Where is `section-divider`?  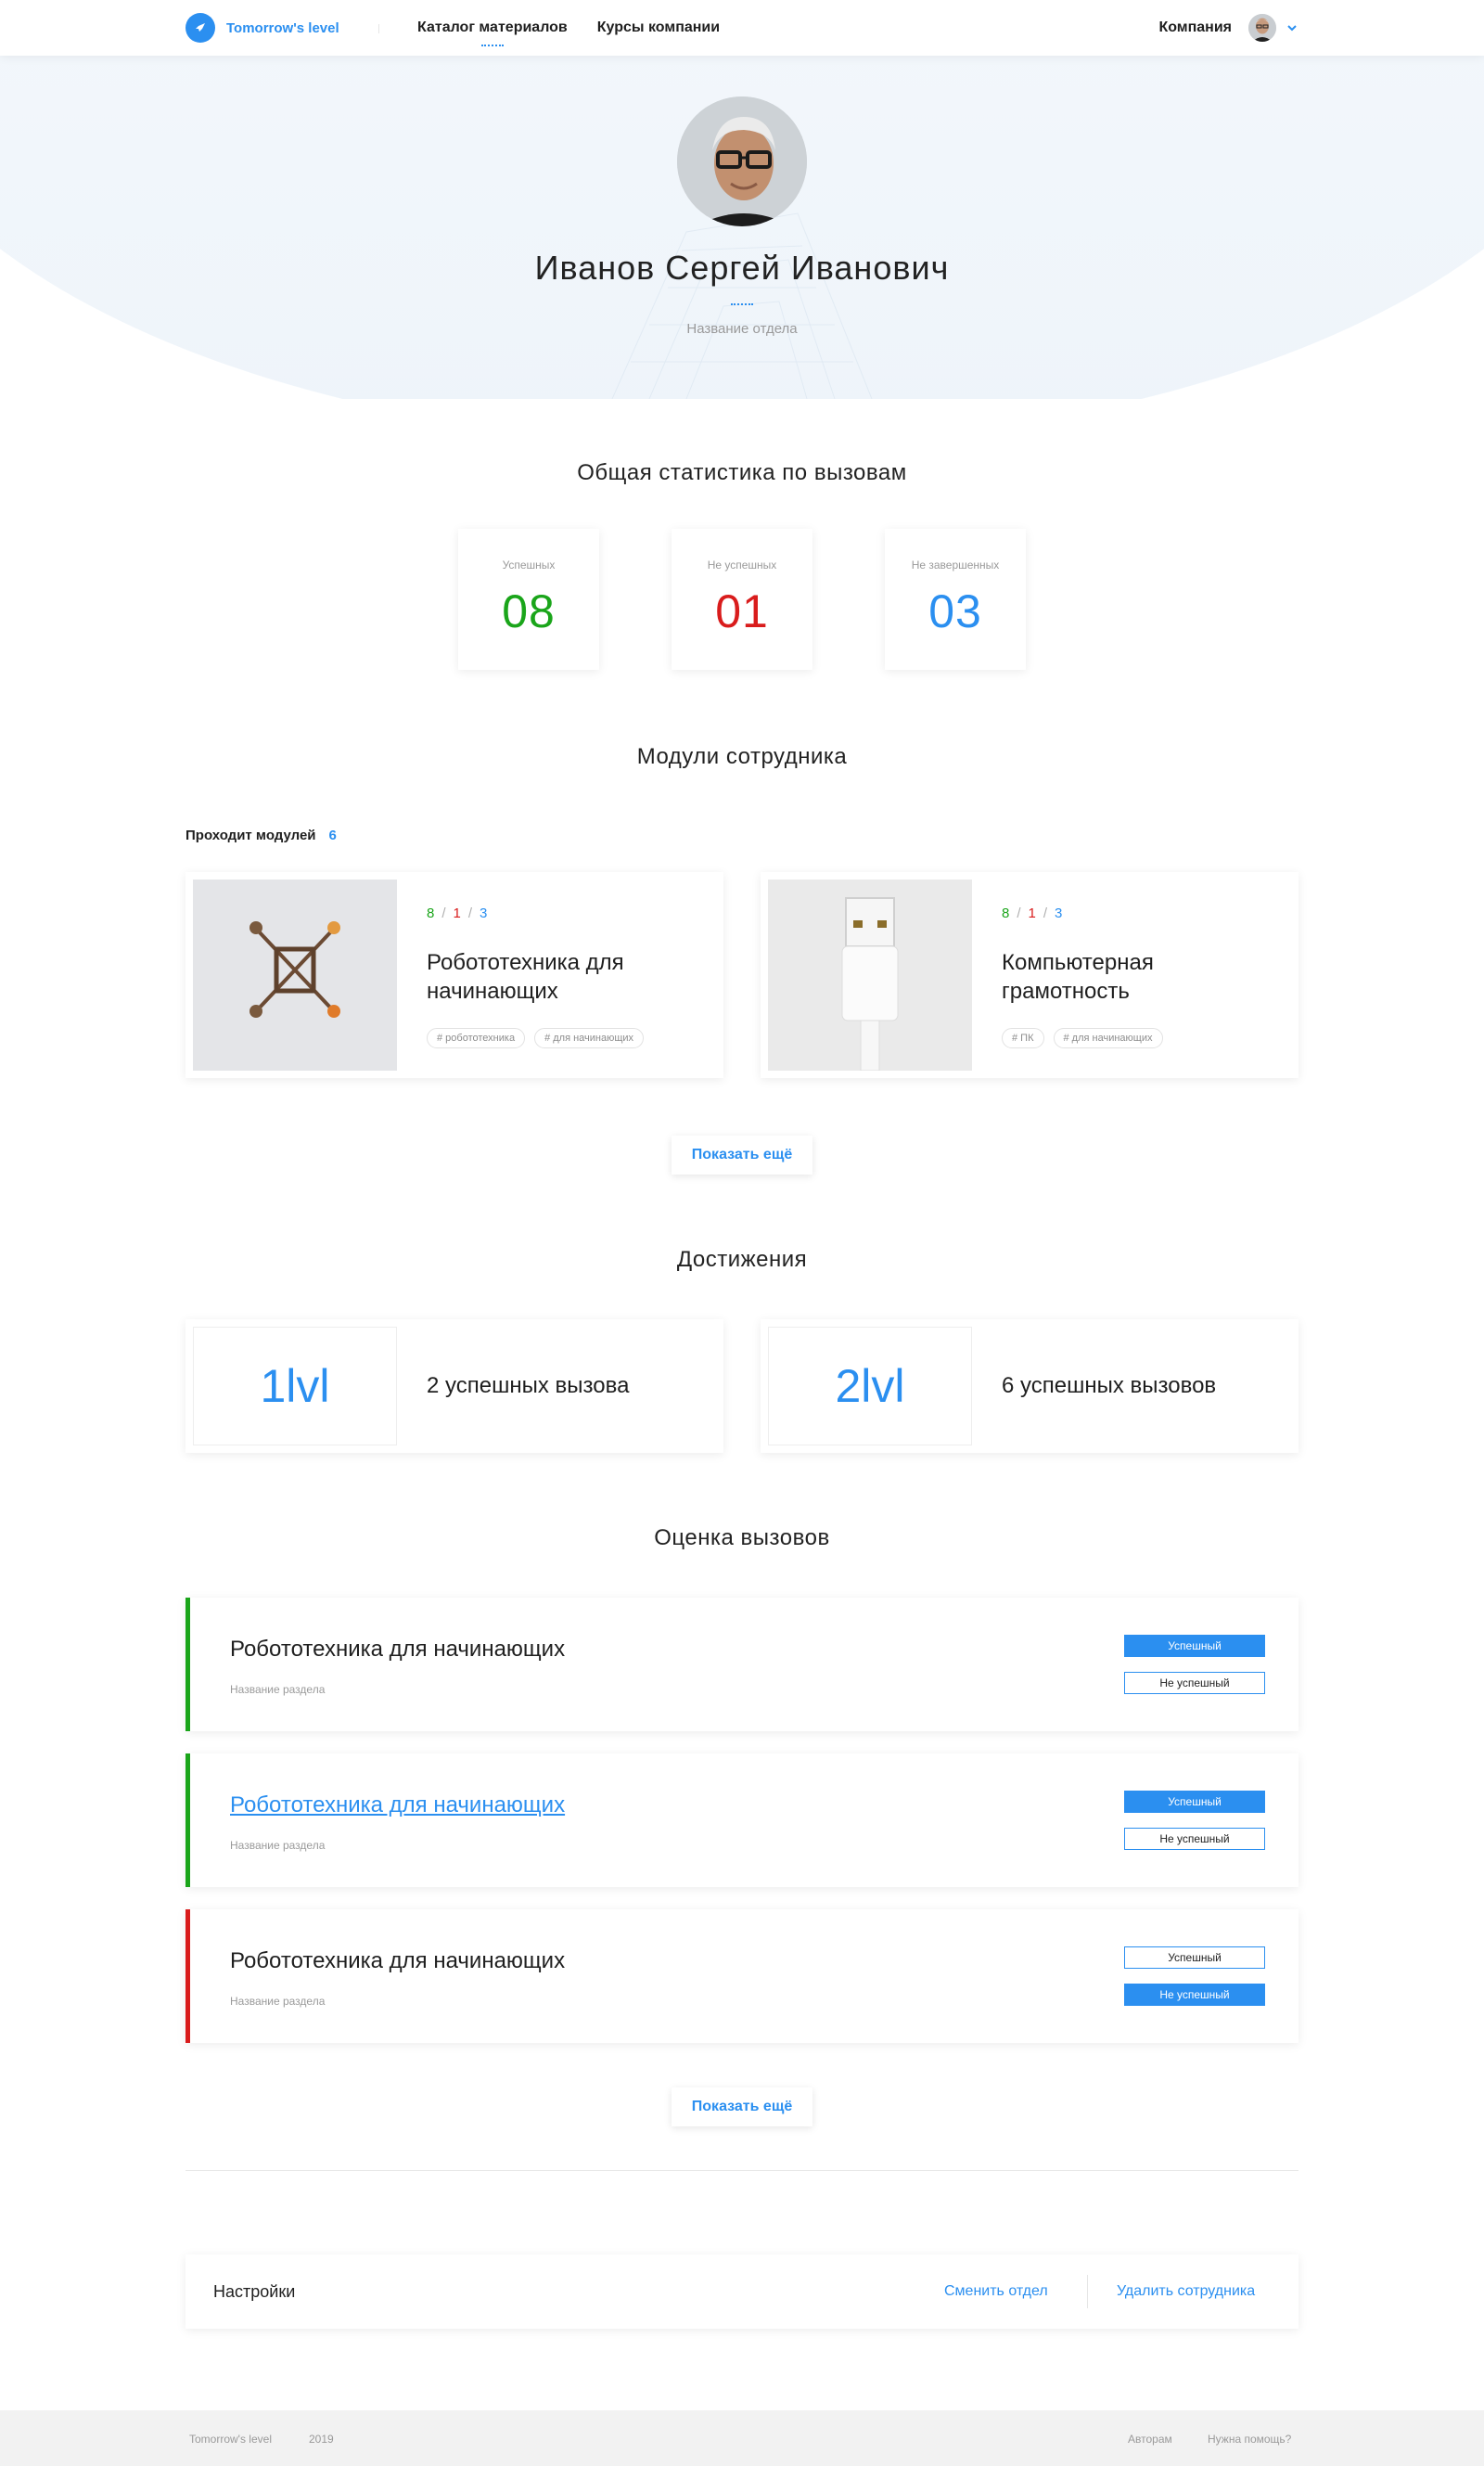 section-divider is located at coordinates (742, 2170).